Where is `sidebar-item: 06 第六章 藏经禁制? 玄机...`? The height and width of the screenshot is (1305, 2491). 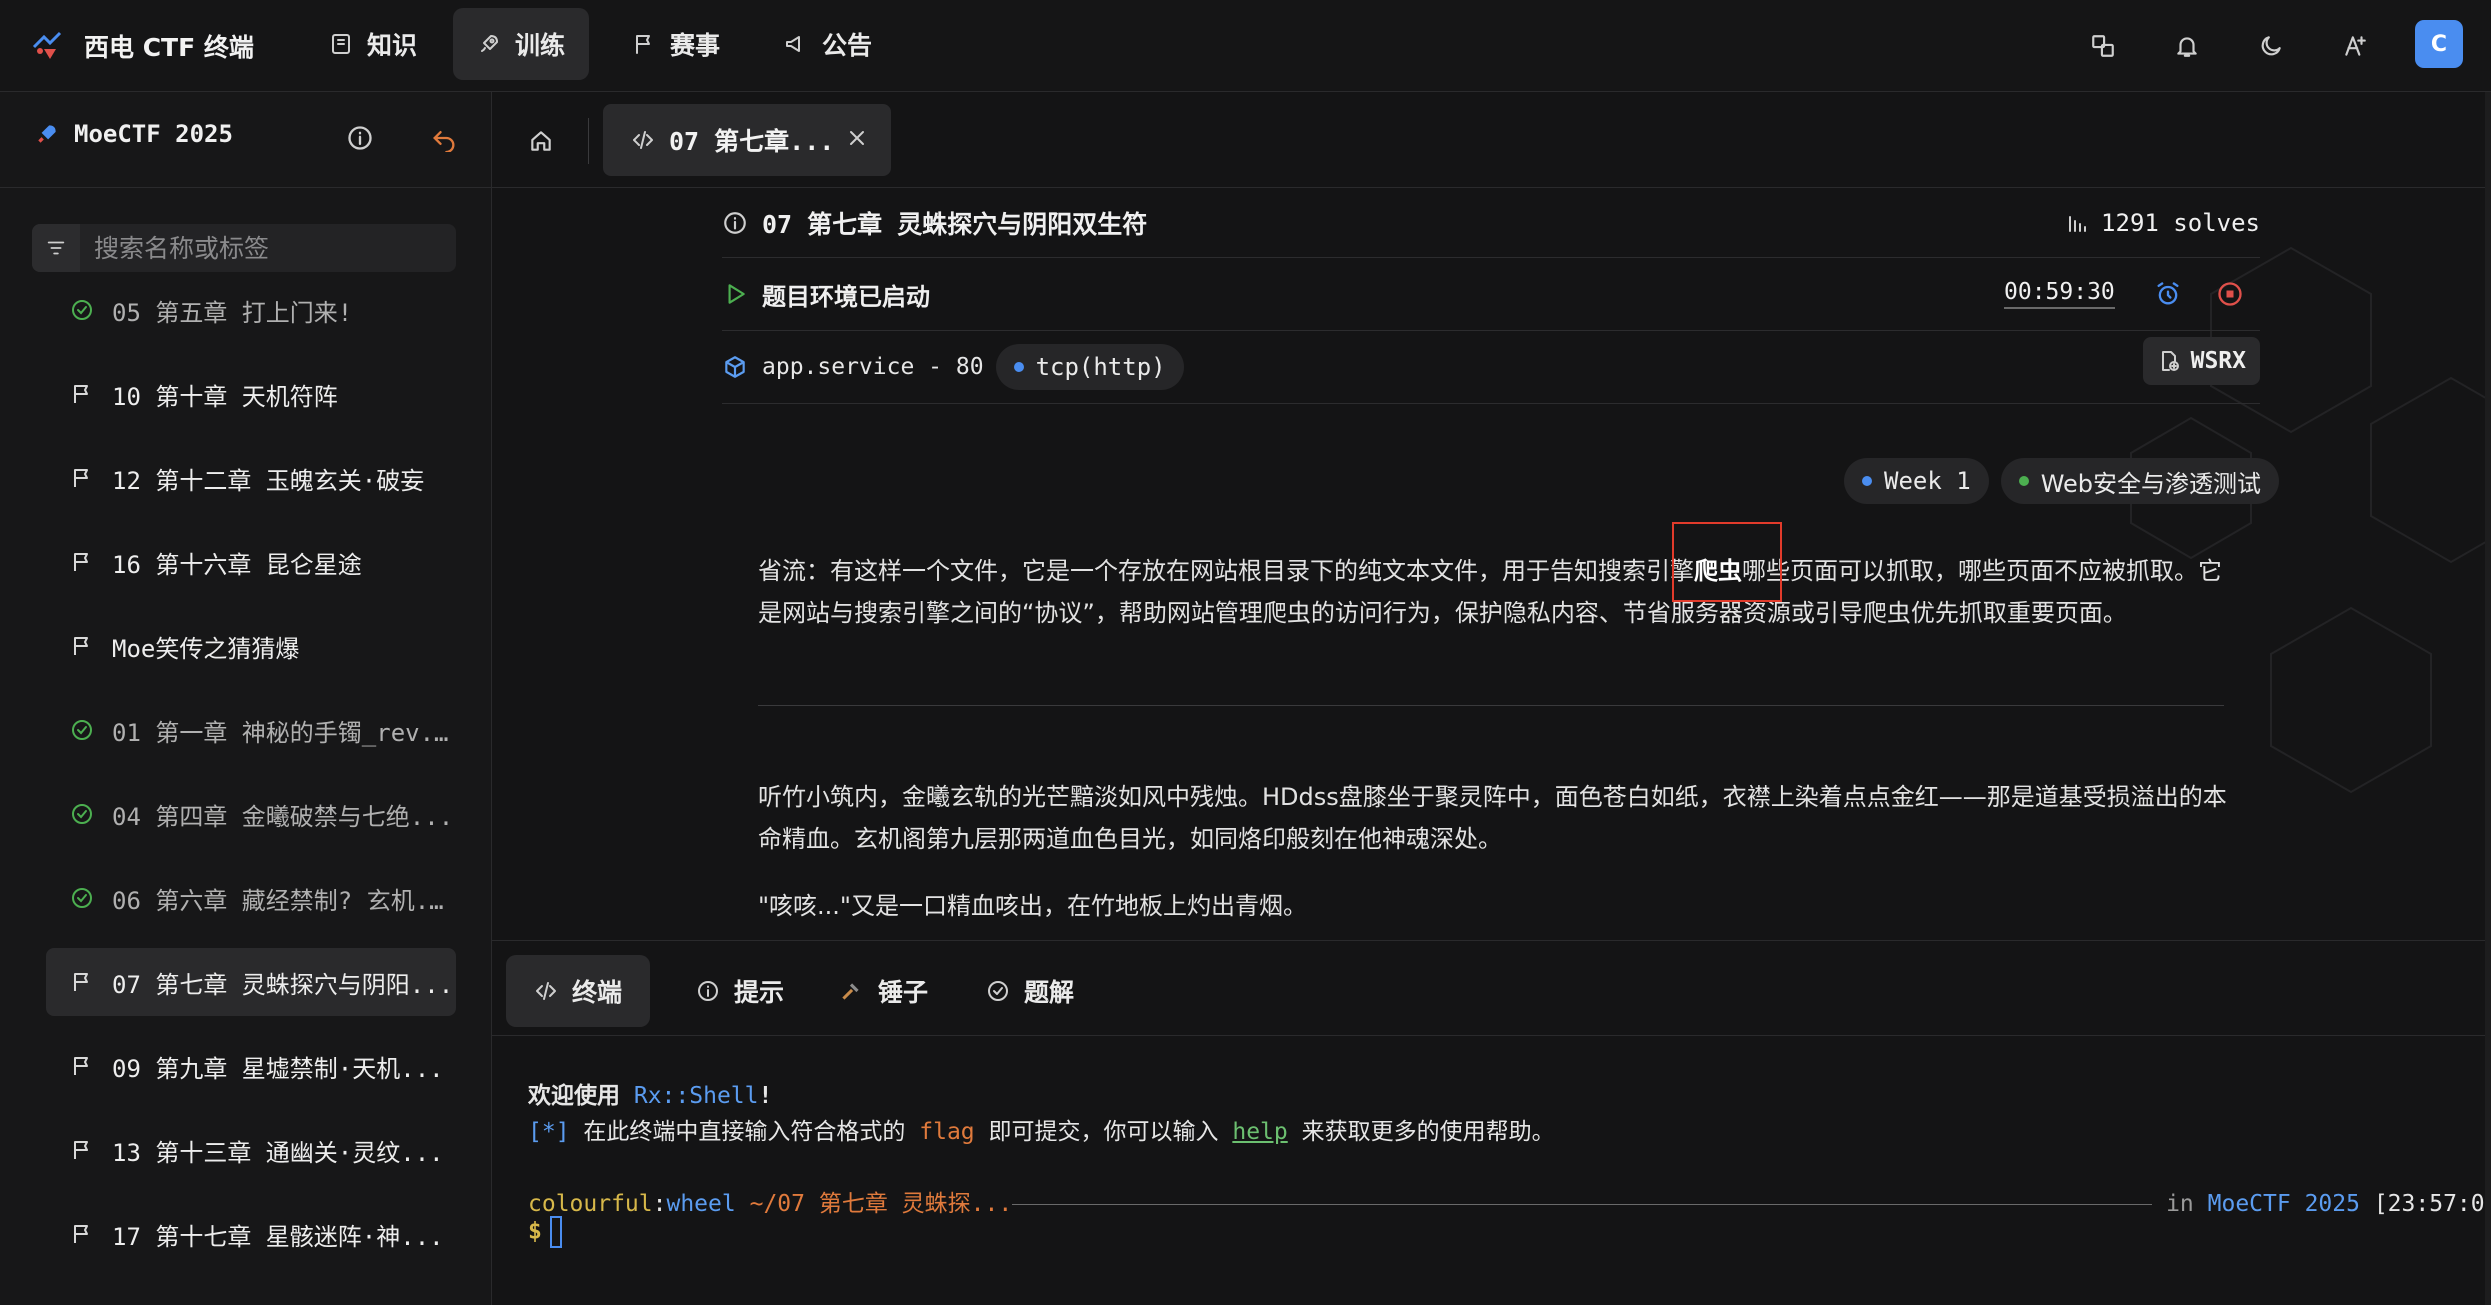 sidebar-item: 06 第六章 藏经禁制? 玄机... is located at coordinates (251, 898).